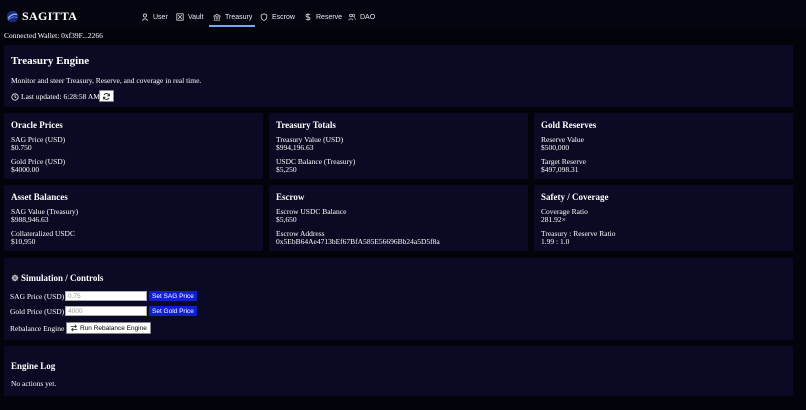 The height and width of the screenshot is (410, 806). I want to click on page-title: Treasury Engine, so click(50, 61).